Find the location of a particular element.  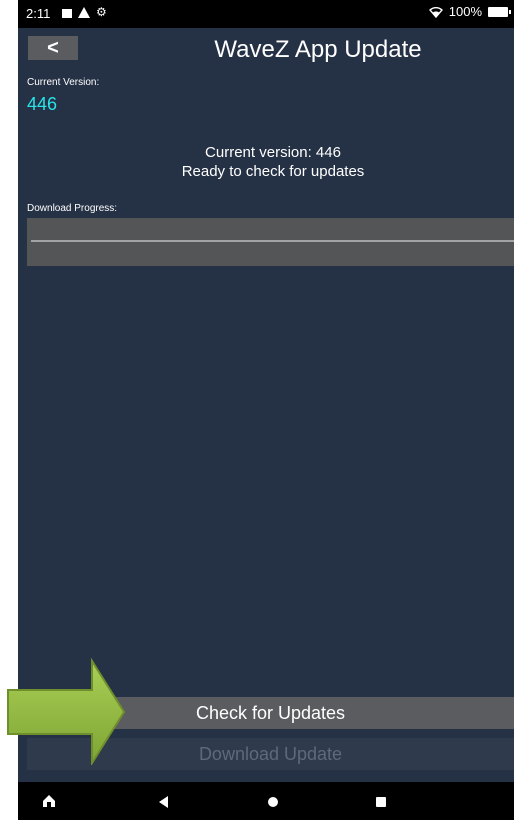

home-app-icon is located at coordinates (49, 801).